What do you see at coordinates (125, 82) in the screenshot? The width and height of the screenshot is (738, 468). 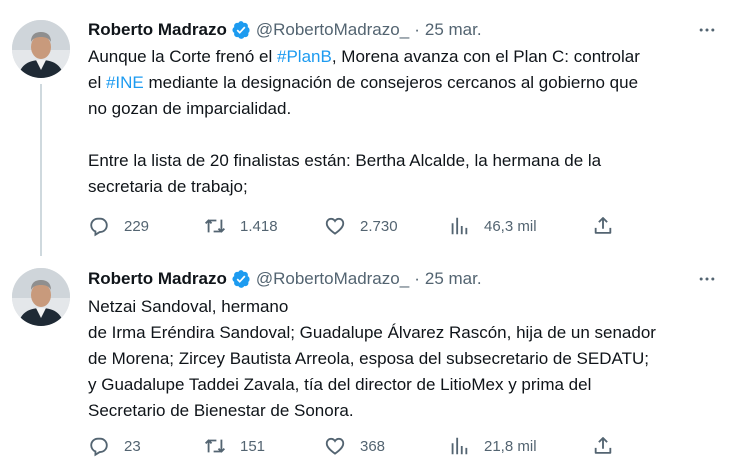 I see `hashtag-link: #INE` at bounding box center [125, 82].